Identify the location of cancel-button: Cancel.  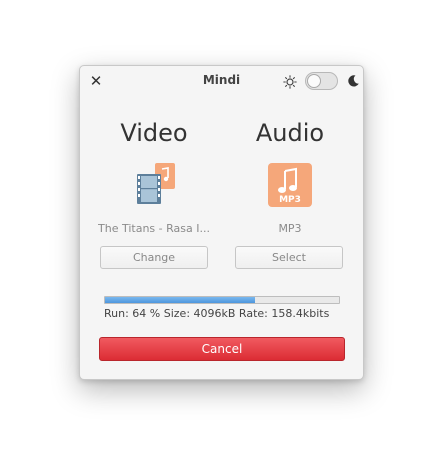
(222, 349).